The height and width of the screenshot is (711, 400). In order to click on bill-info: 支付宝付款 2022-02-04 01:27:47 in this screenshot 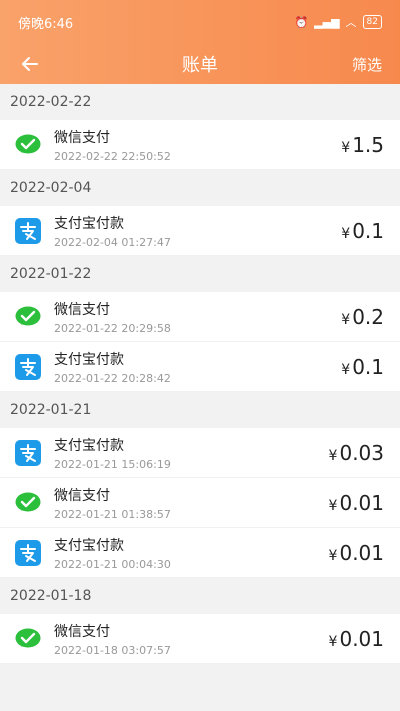, I will do `click(197, 231)`.